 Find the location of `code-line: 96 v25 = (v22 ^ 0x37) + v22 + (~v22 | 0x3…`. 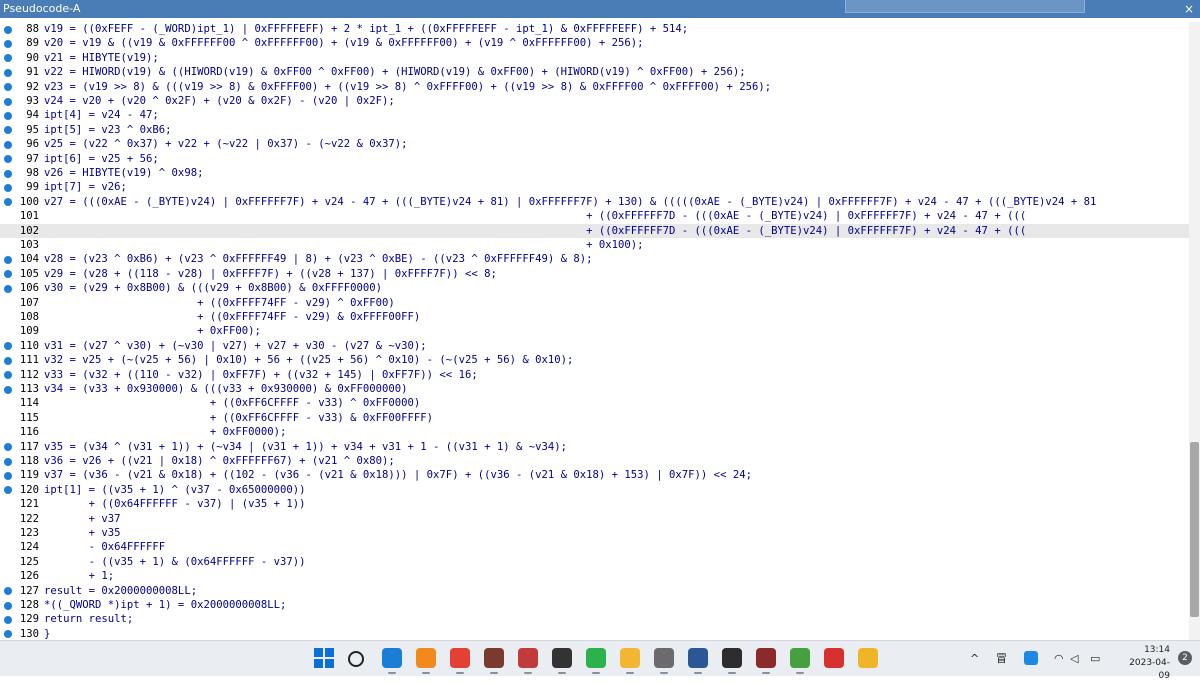

code-line: 96 v25 = (v22 ^ 0x37) + v22 + (~v22 | 0x3… is located at coordinates (594, 144).